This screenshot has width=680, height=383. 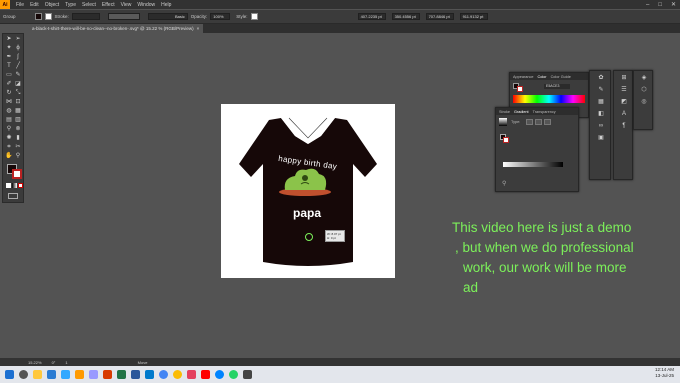 I want to click on transform-icon: ⊞, so click(x=624, y=78).